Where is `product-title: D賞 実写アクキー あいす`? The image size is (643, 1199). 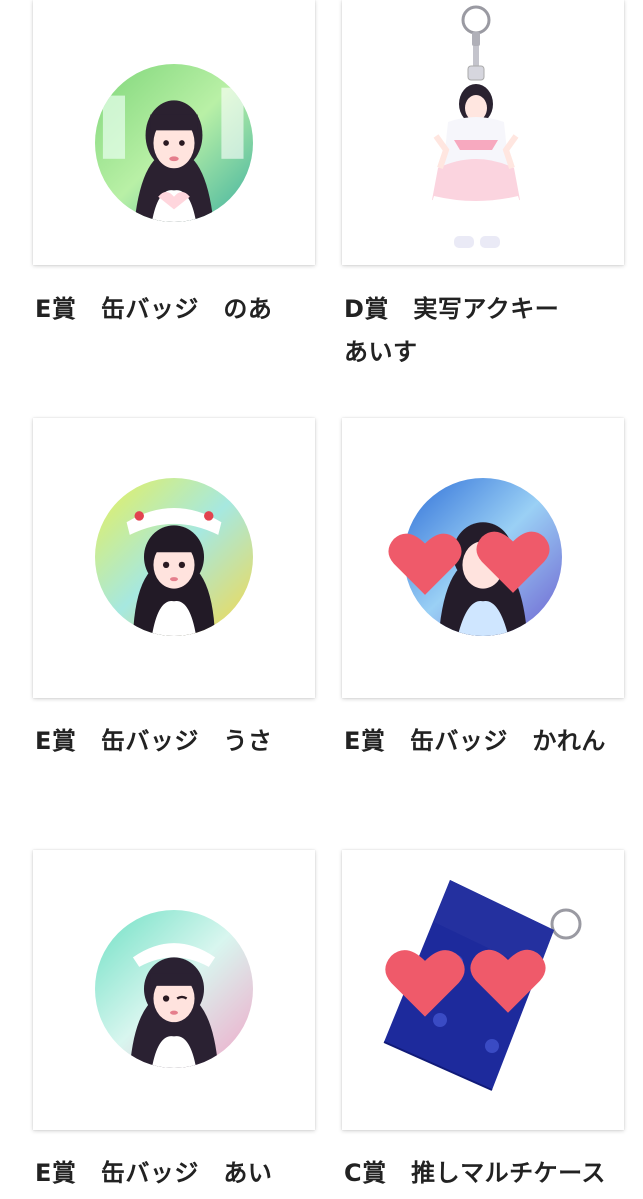 product-title: D賞 実写アクキー あいす is located at coordinates (469, 331).